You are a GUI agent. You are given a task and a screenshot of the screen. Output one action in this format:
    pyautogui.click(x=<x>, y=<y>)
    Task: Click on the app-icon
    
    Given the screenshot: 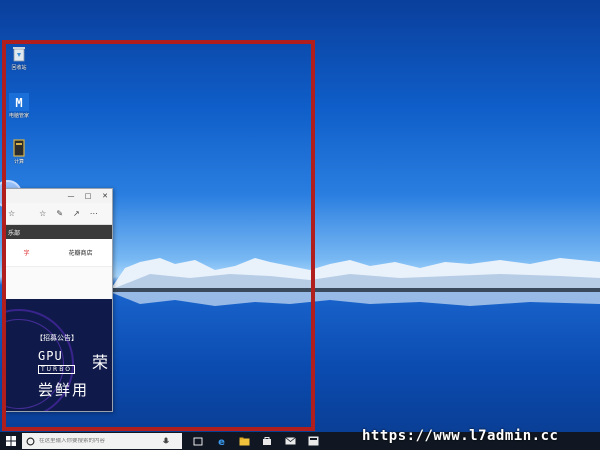 What is the action you would take?
    pyautogui.click(x=313, y=441)
    